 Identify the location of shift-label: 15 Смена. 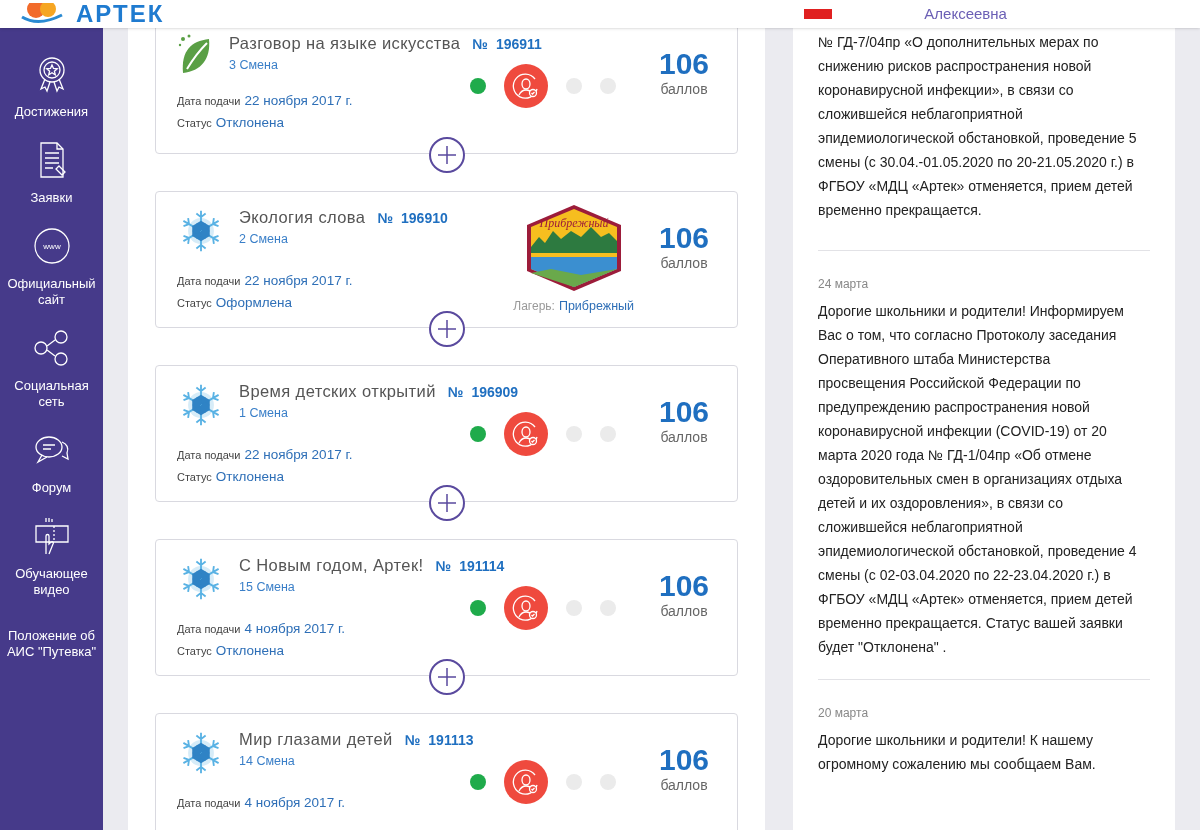
(267, 587).